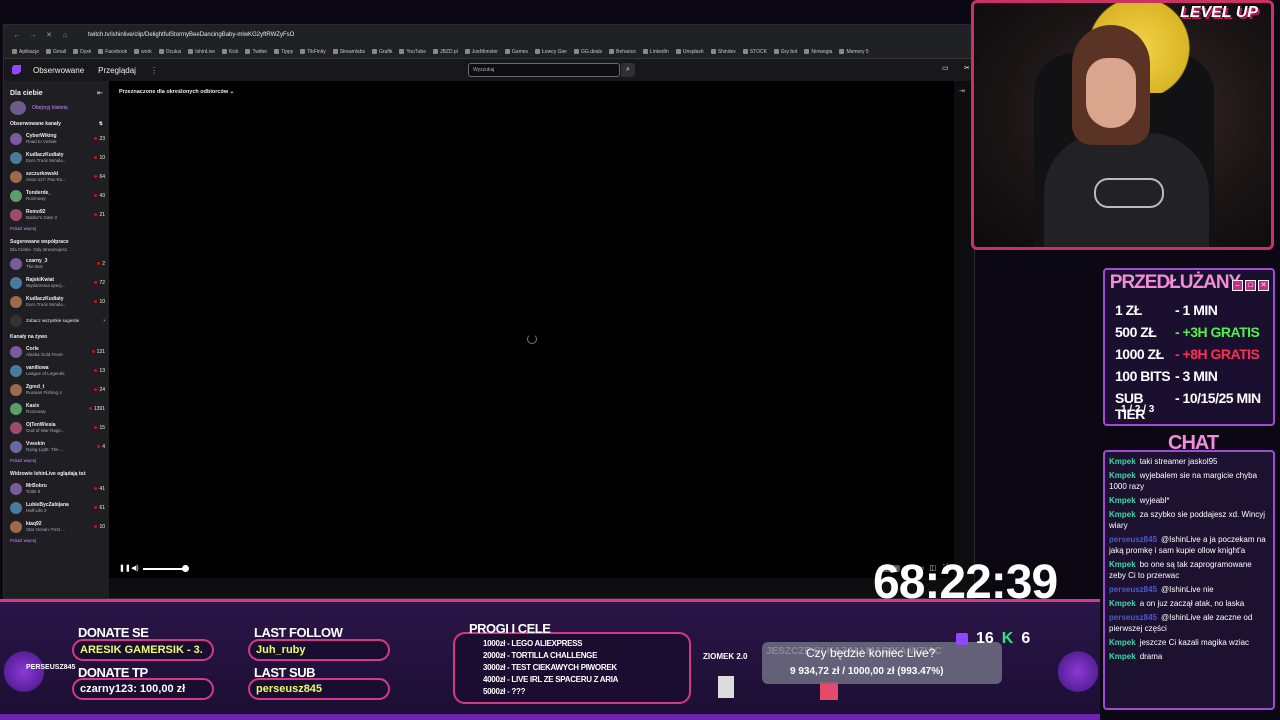  I want to click on bookmark-item: Grafik, so click(382, 52).